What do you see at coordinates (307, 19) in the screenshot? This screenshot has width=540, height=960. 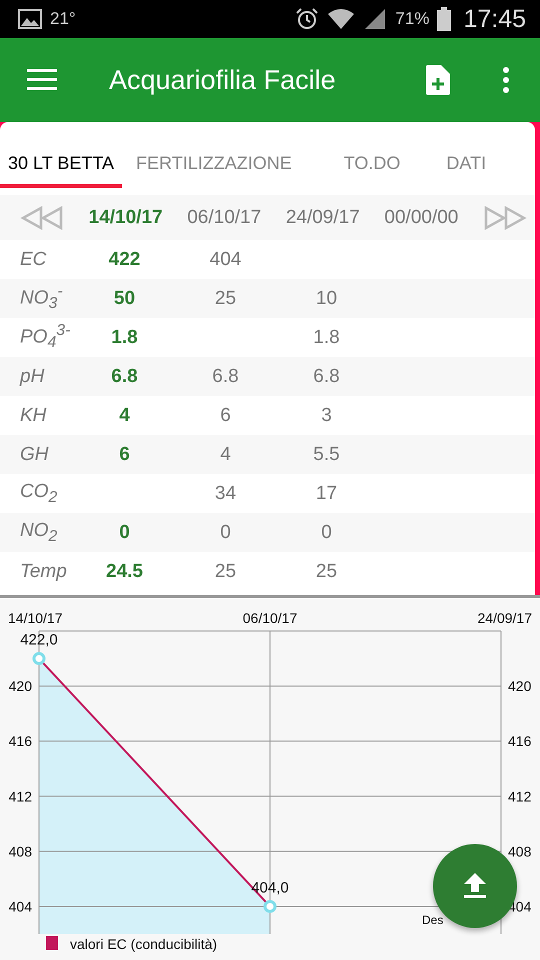 I see `alarm-icon` at bounding box center [307, 19].